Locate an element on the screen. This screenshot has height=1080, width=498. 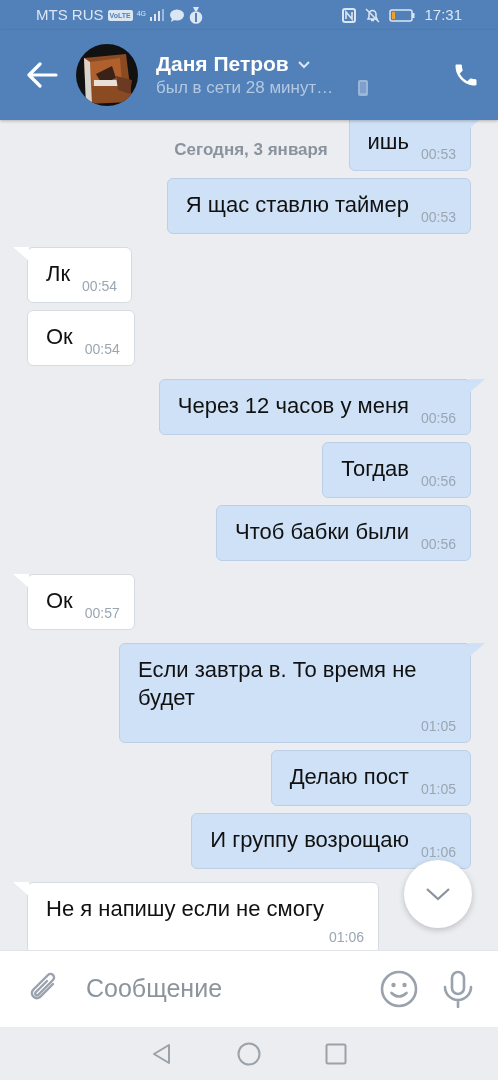
nfc-icon is located at coordinates (349, 15).